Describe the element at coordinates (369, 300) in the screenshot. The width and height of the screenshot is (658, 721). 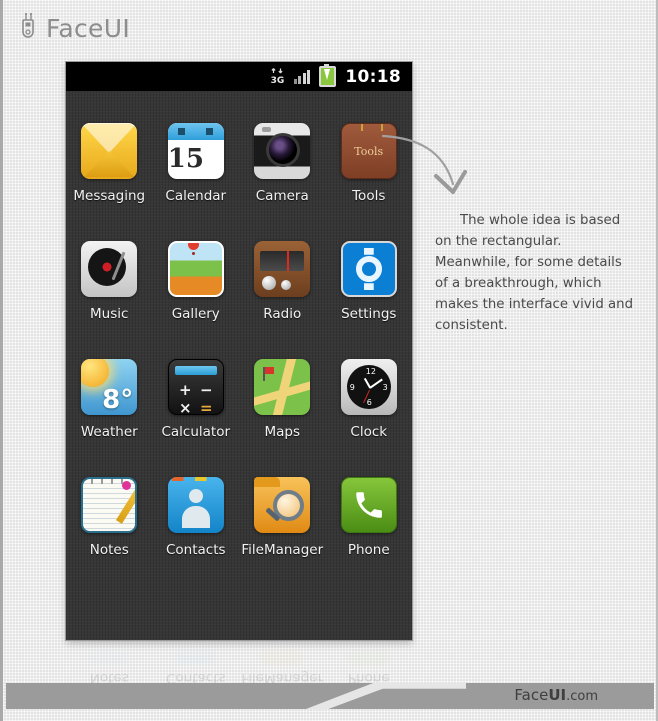
I see `app-settings: Settings` at that location.